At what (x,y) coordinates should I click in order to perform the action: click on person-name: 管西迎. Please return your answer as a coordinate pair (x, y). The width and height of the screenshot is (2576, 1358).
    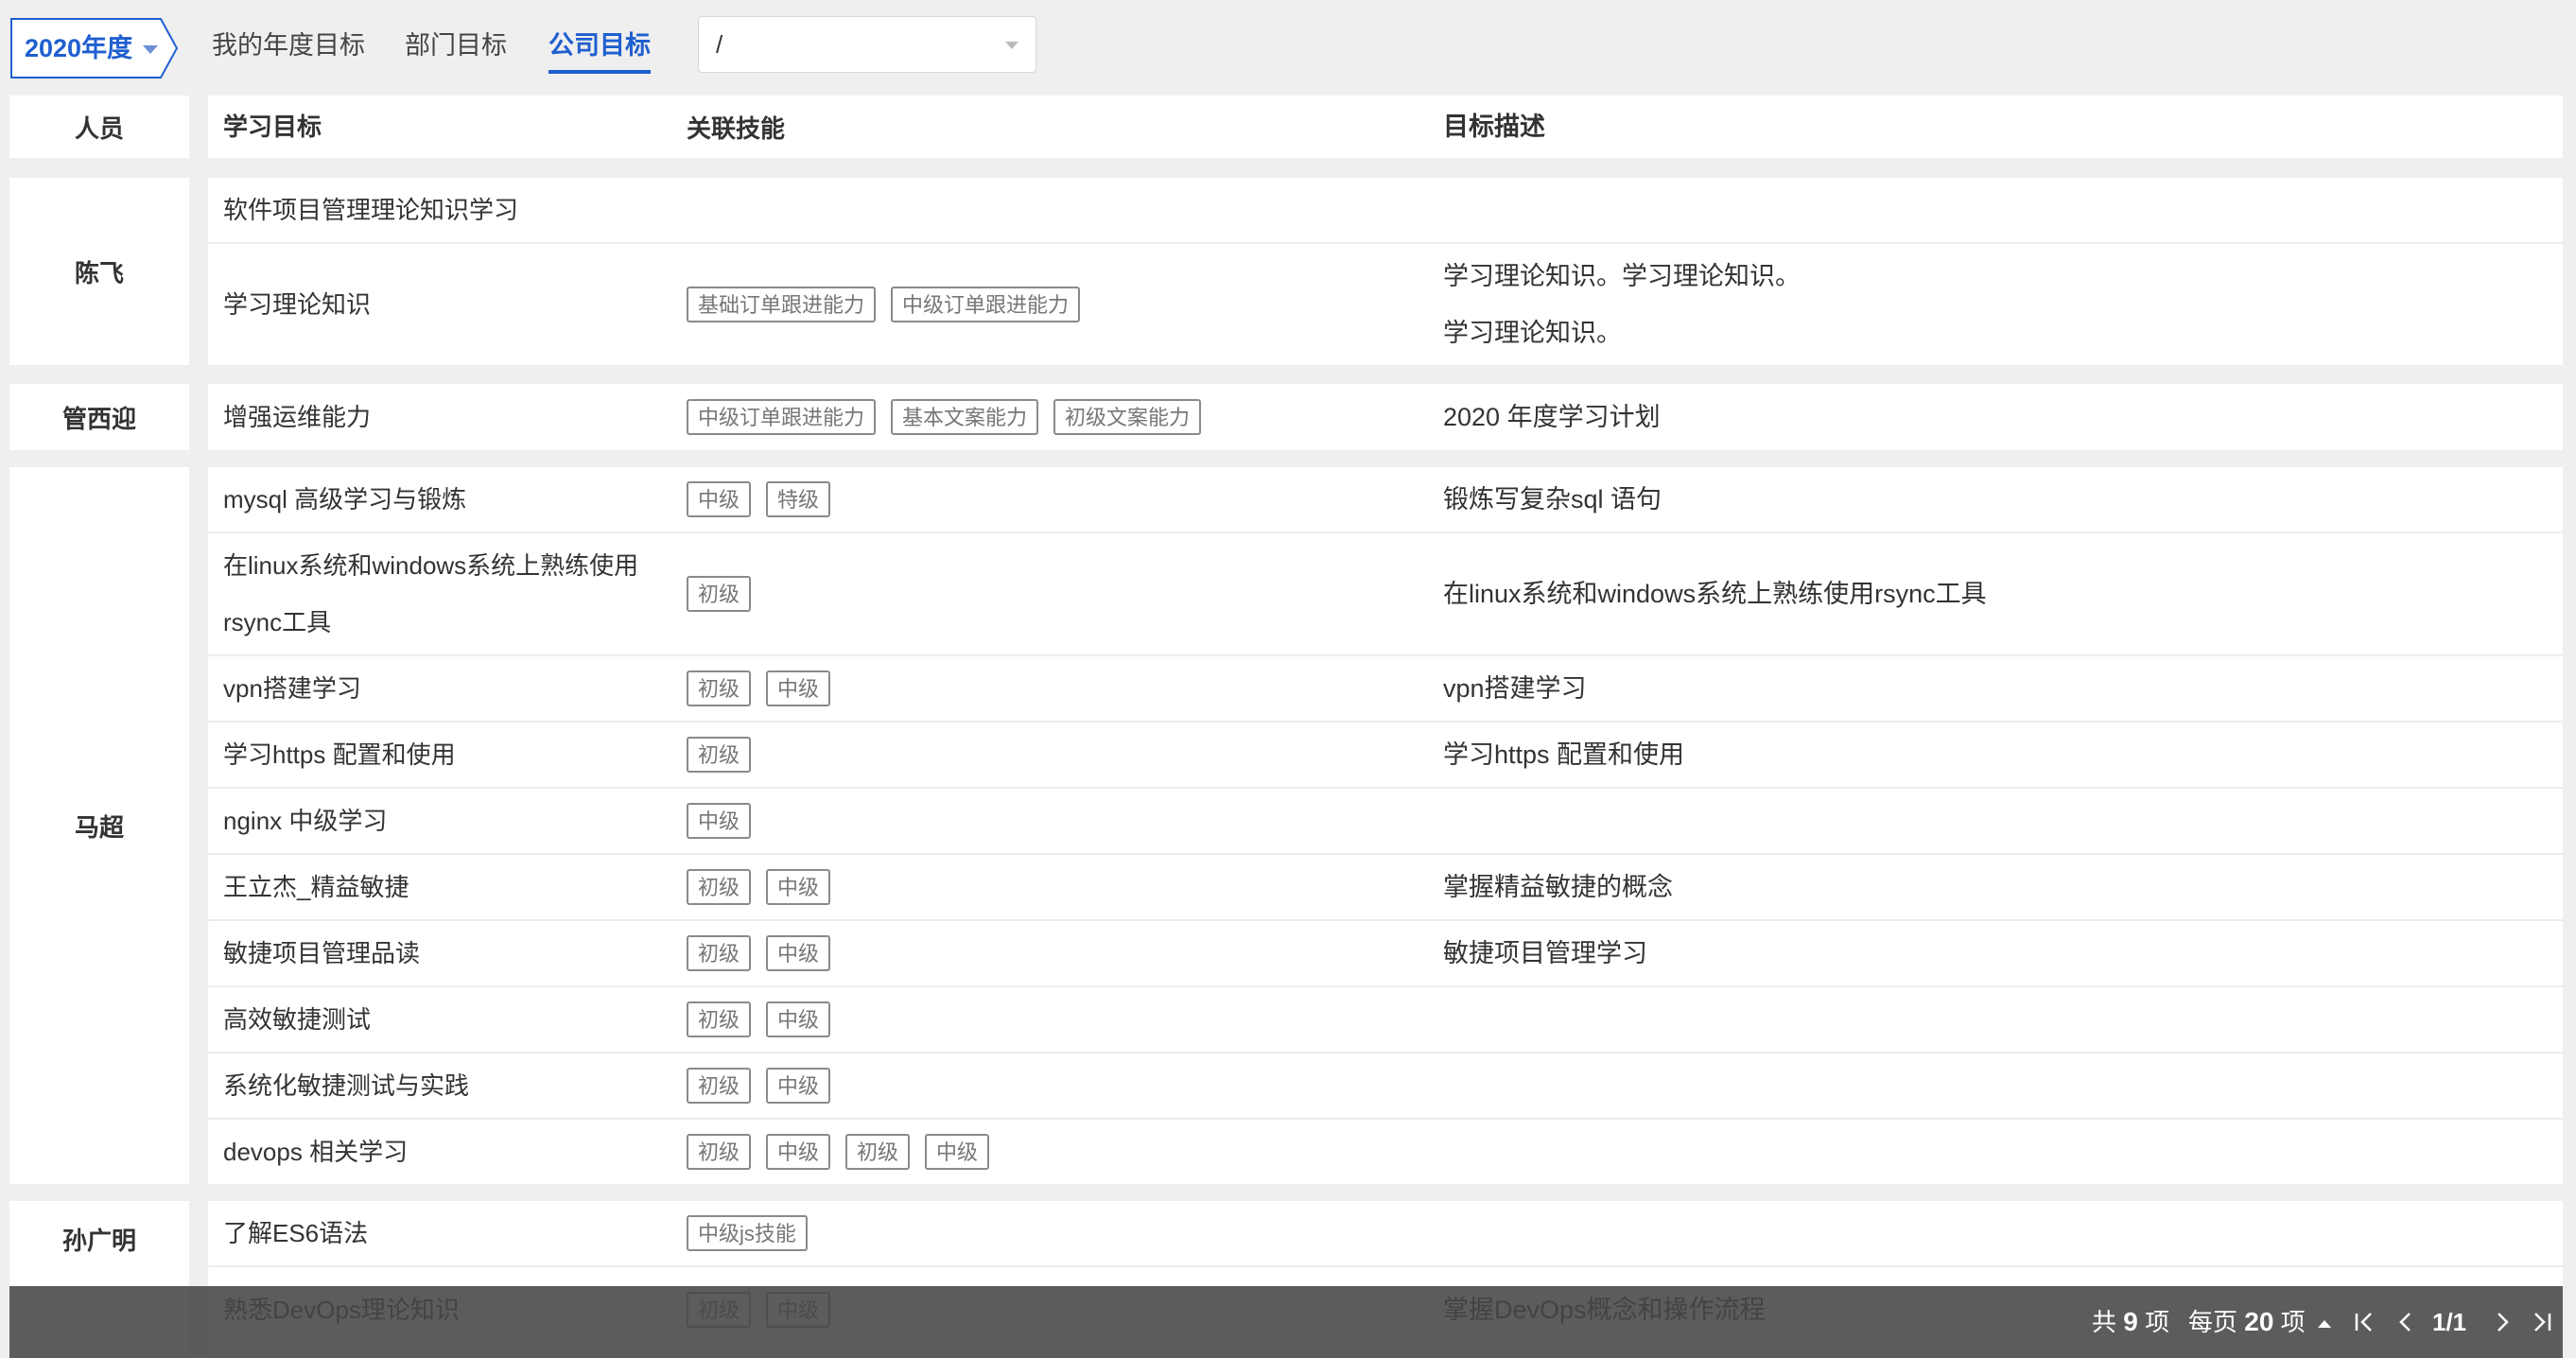
    Looking at the image, I should click on (99, 417).